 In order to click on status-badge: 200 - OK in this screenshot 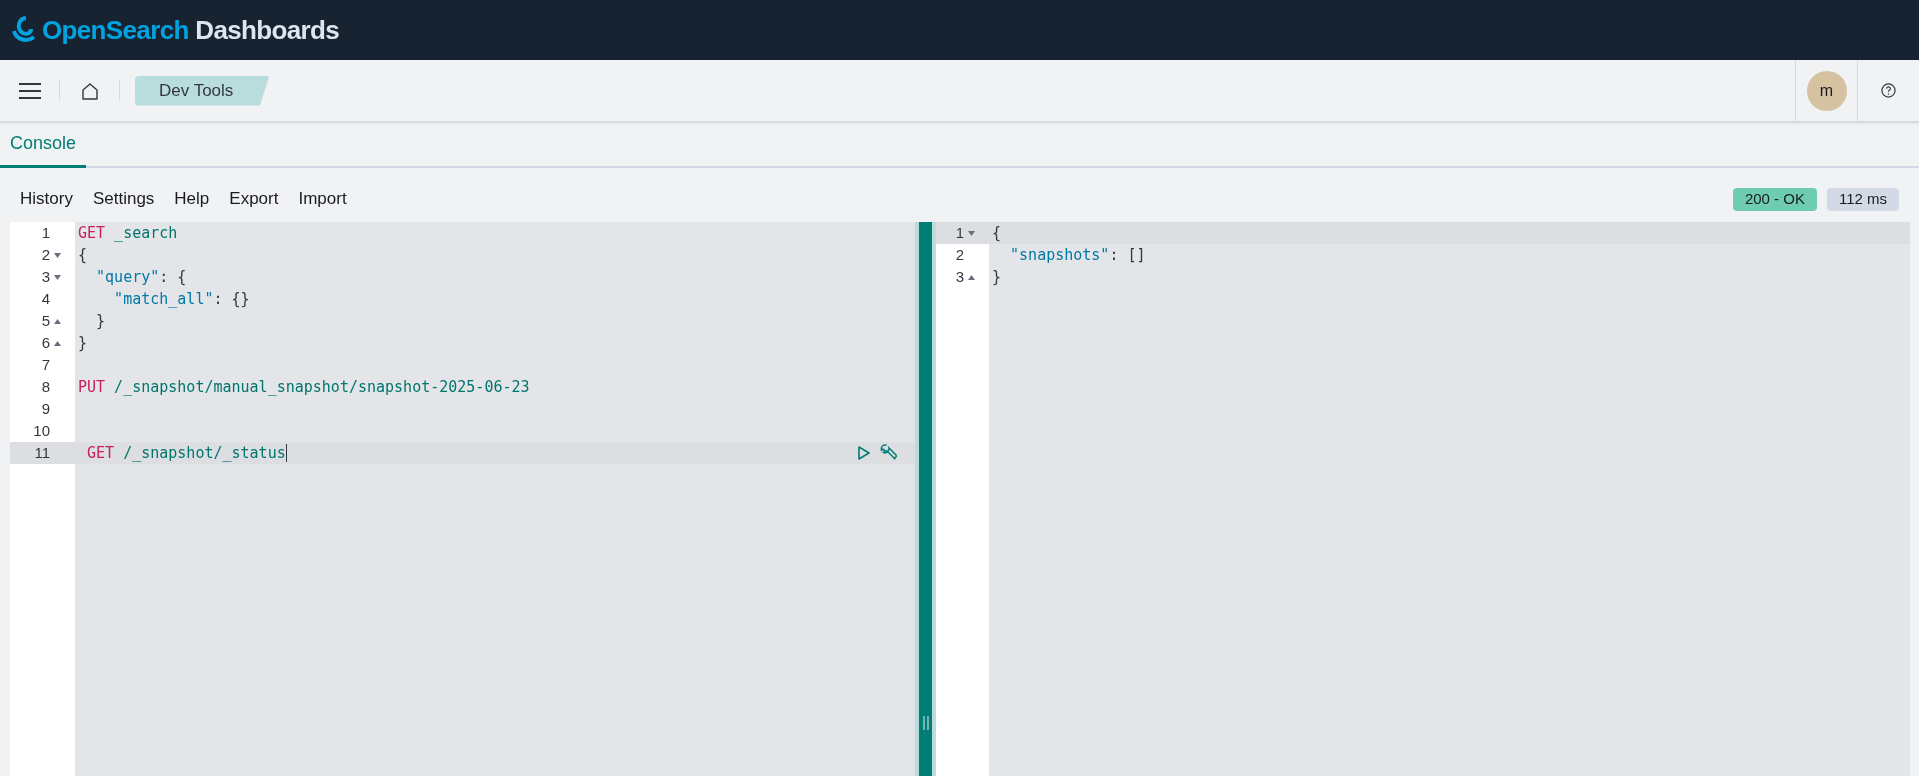, I will do `click(1774, 199)`.